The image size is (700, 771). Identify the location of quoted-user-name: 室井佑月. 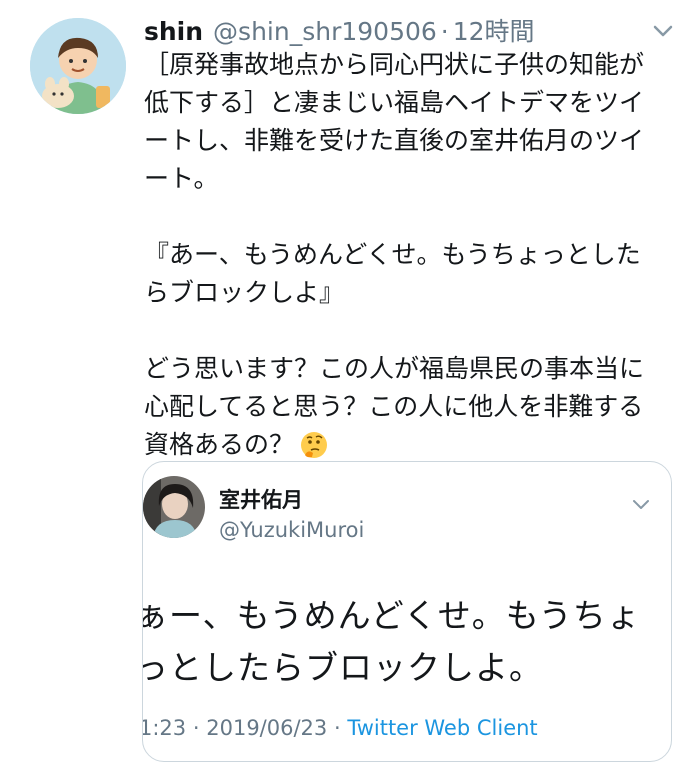
(261, 499).